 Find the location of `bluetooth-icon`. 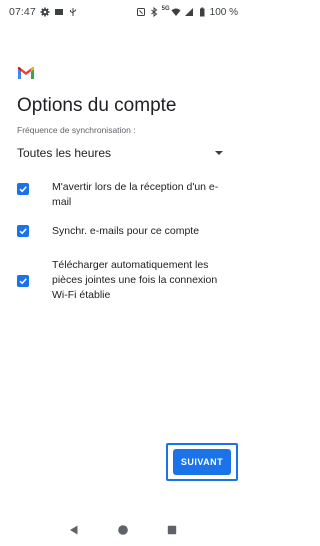

bluetooth-icon is located at coordinates (154, 12).